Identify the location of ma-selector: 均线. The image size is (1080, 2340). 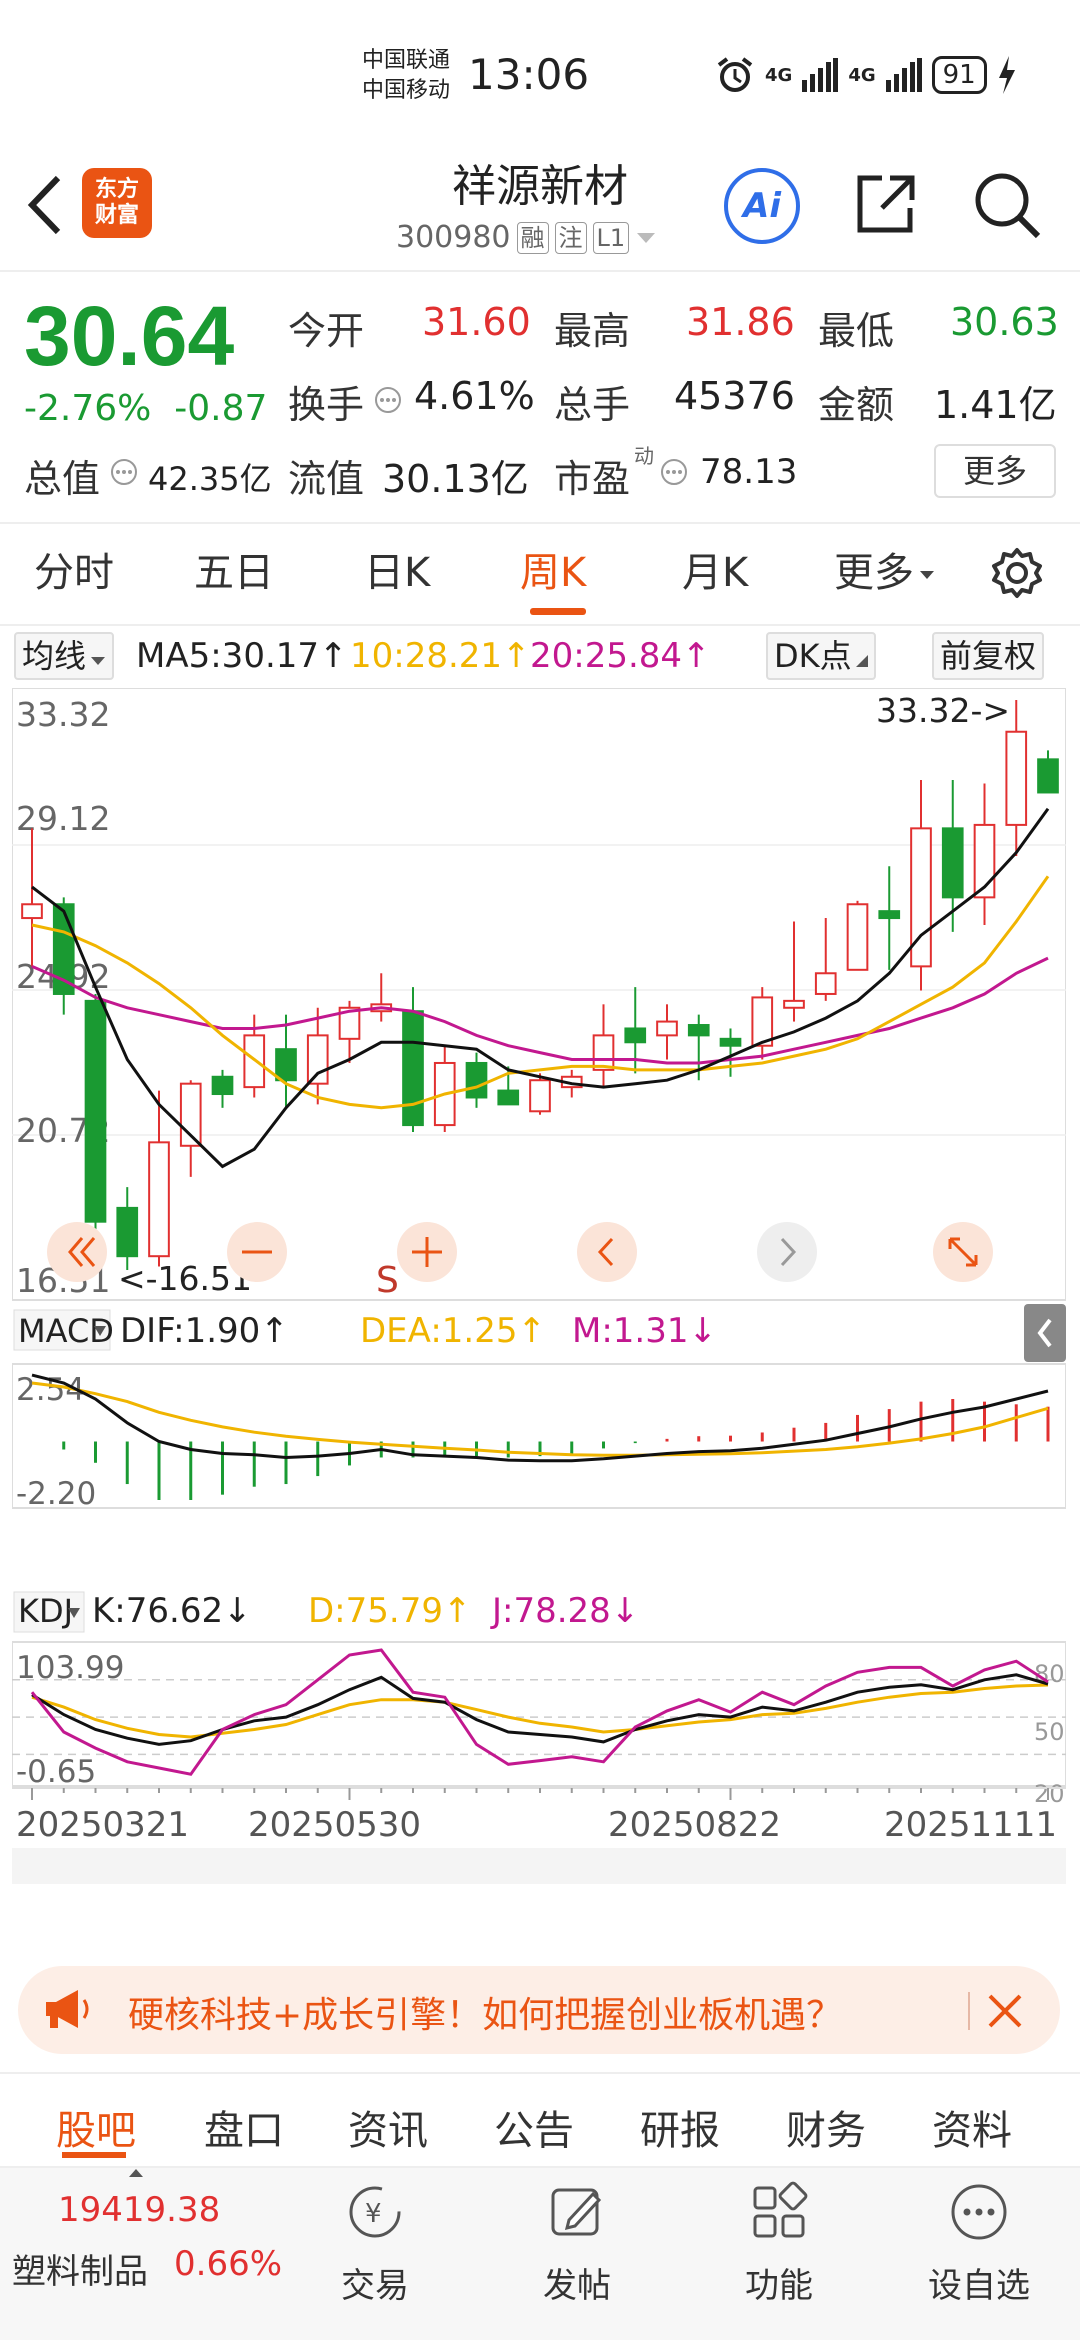
(64, 656).